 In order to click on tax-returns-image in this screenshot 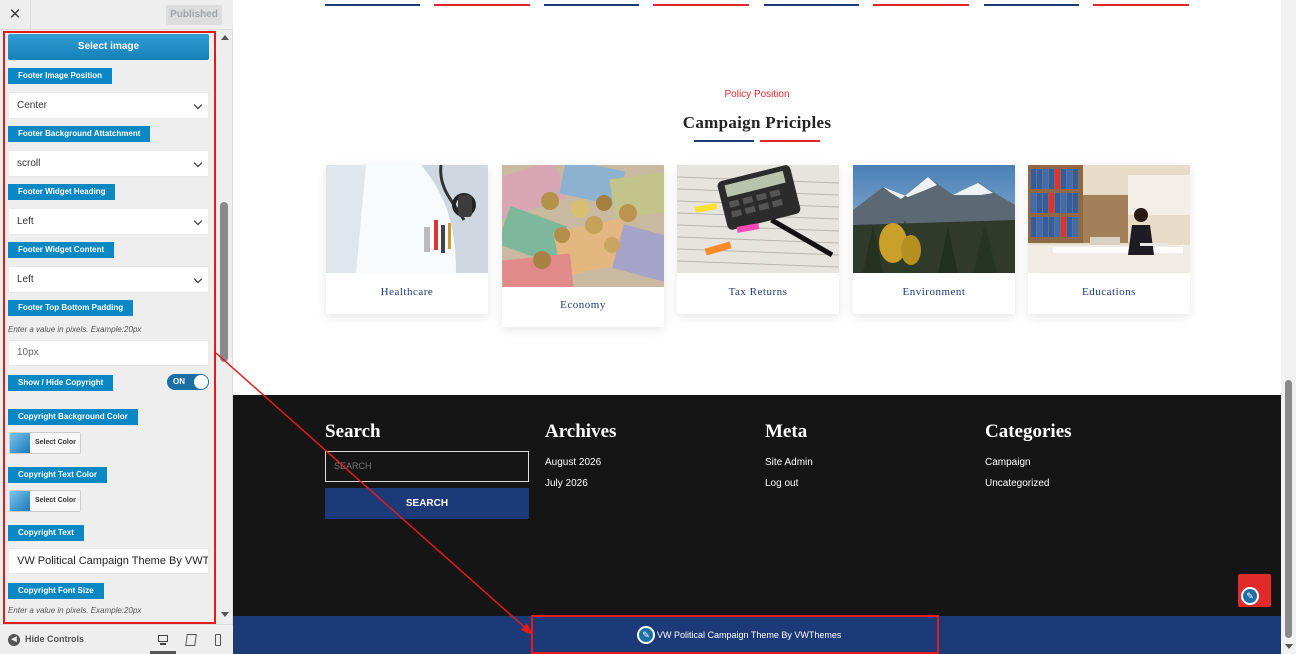, I will do `click(758, 219)`.